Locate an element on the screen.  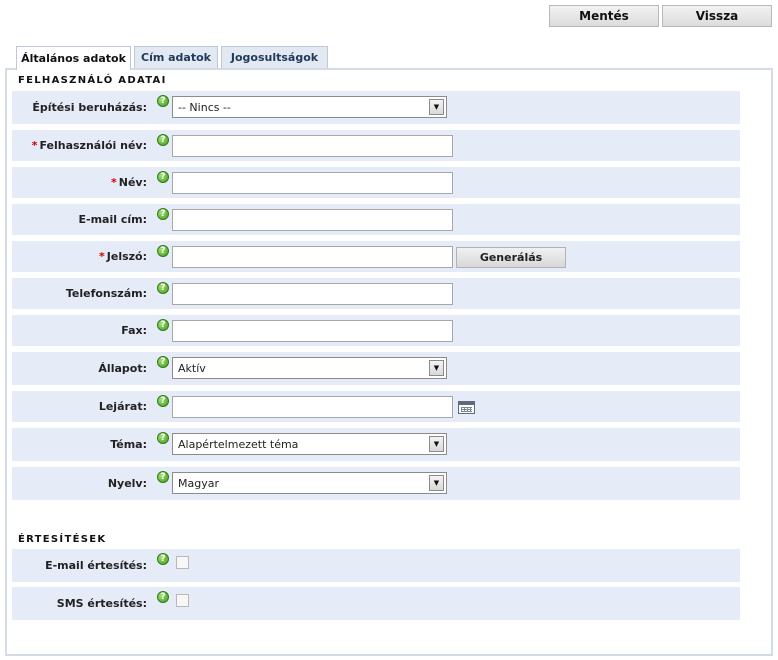
label-password: Jelszó: is located at coordinates (126, 256).